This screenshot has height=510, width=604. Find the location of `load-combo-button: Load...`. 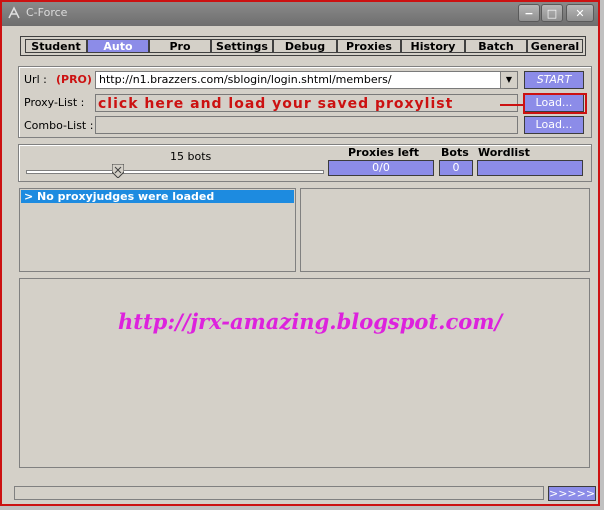

load-combo-button: Load... is located at coordinates (554, 125).